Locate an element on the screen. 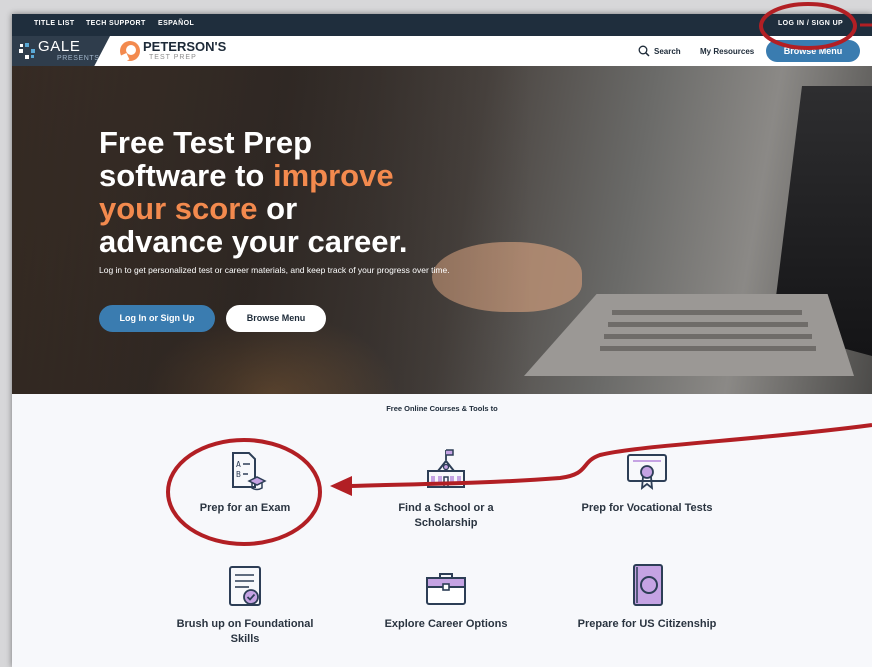 The image size is (872, 667). annotation-arrow is located at coordinates (610, 455).